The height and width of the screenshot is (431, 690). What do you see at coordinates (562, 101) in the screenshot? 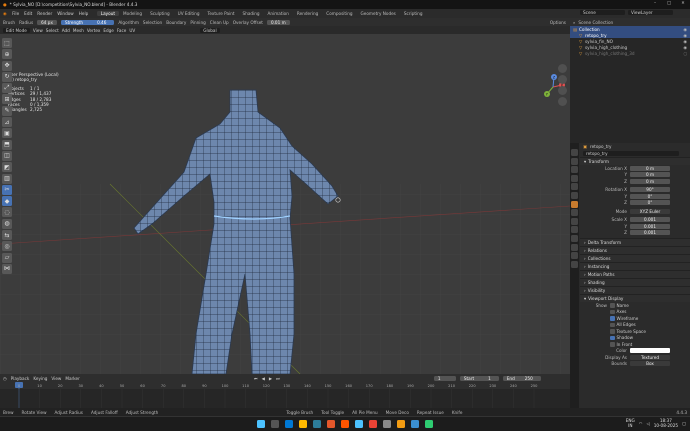
I see `perspective-toggle-icon` at bounding box center [562, 101].